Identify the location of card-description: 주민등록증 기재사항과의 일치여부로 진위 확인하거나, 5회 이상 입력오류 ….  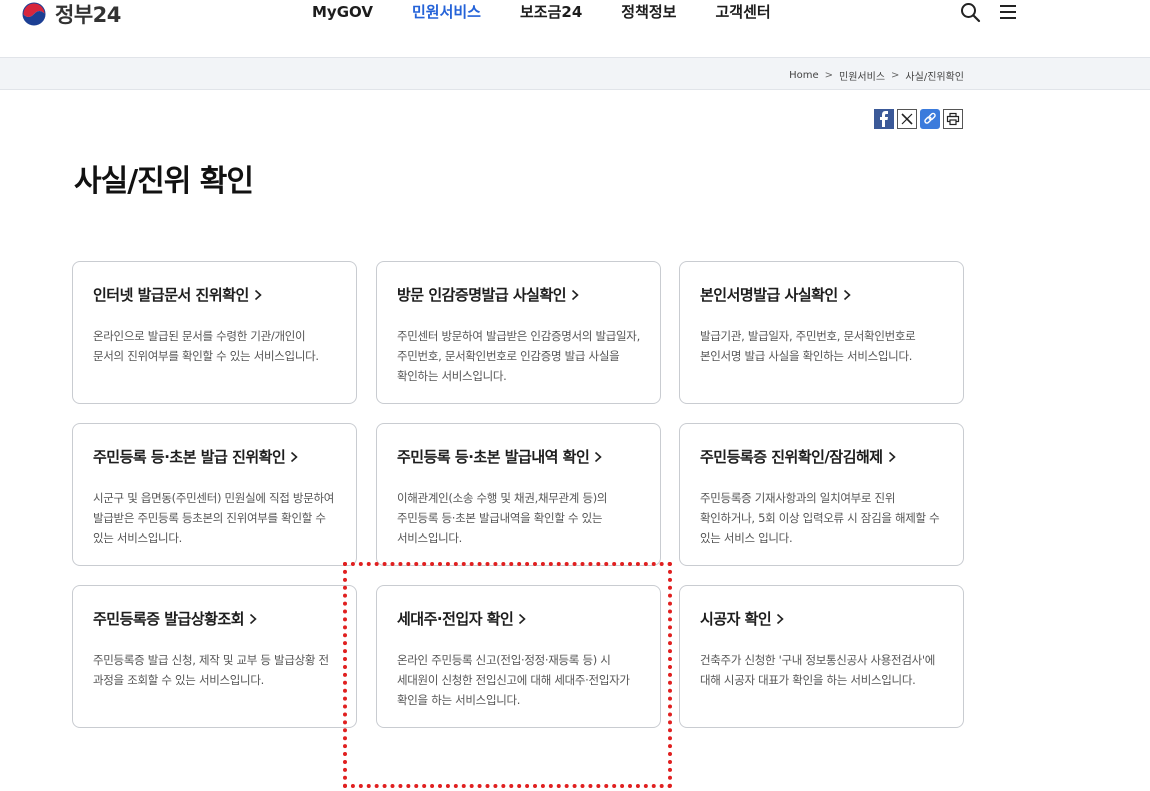
(820, 518).